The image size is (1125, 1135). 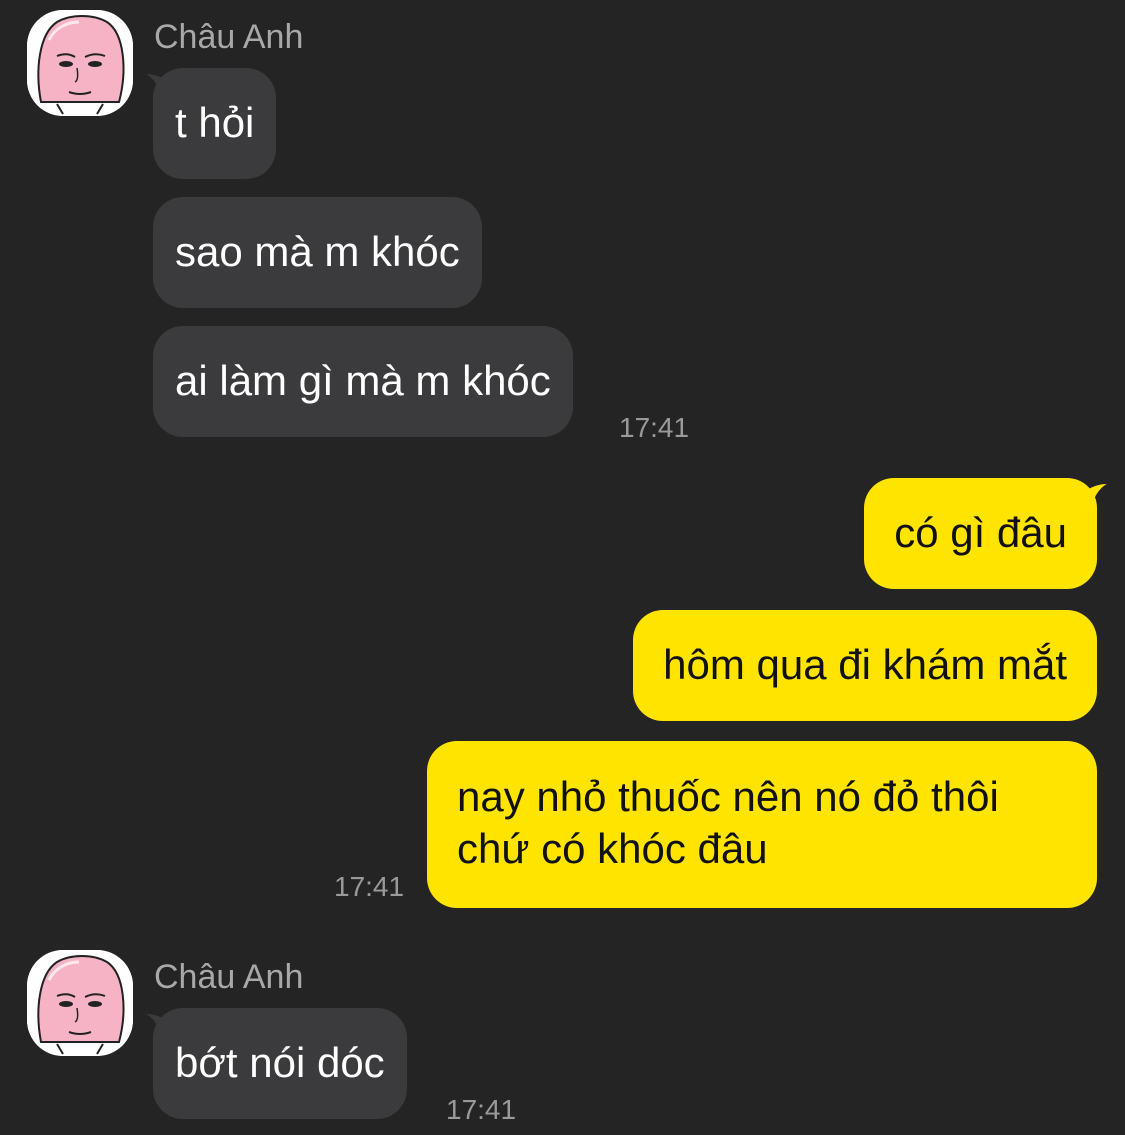 I want to click on message-bubble: ai làm gì mà m khóc, so click(x=363, y=381).